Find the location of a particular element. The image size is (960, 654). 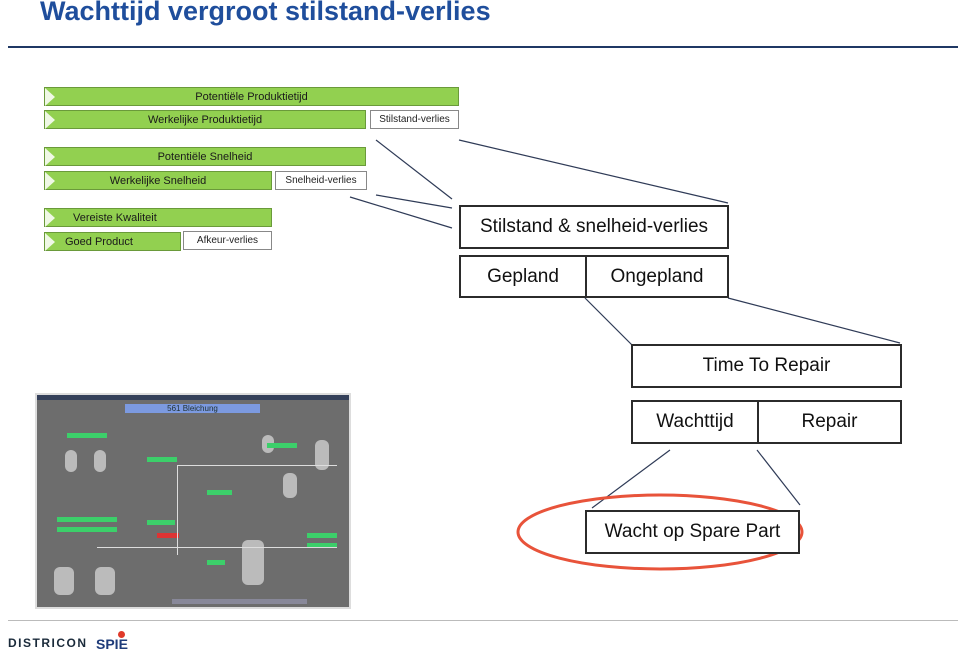

districon-logo: DISTRICON is located at coordinates (48, 643).